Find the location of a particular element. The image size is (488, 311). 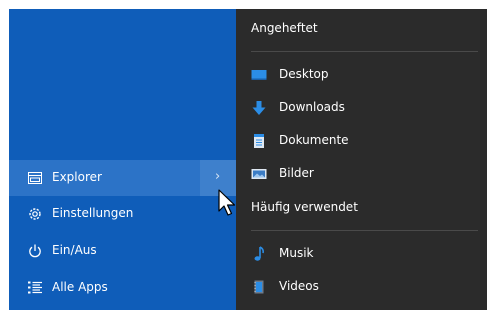

power-item: Ein/Aus is located at coordinates (122, 251).